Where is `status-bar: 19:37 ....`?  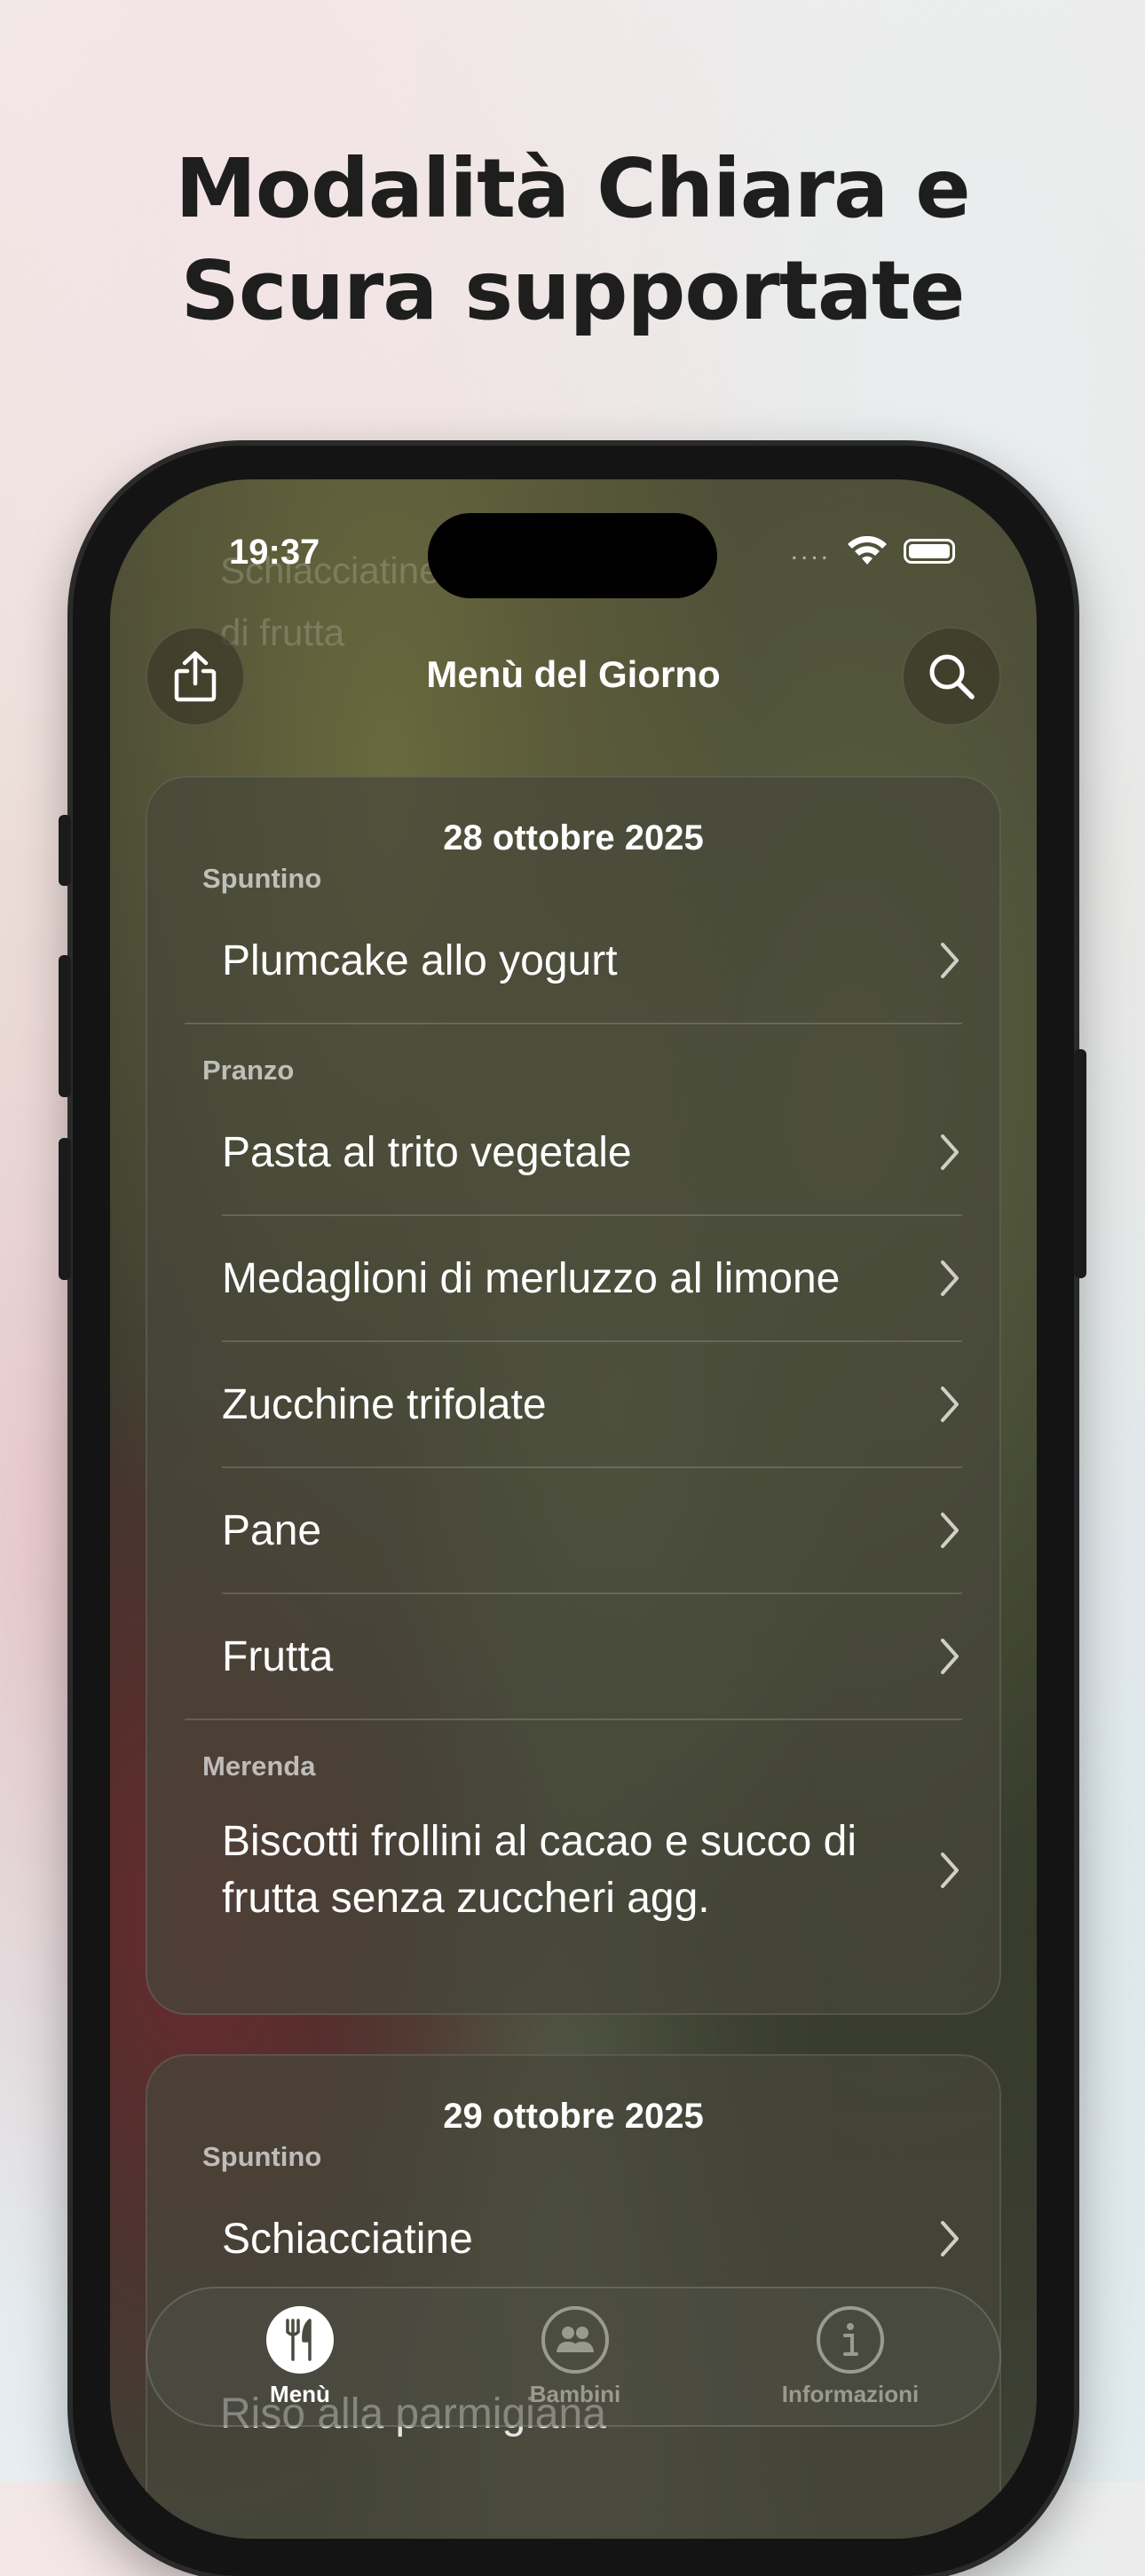
status-bar: 19:37 .... is located at coordinates (573, 555).